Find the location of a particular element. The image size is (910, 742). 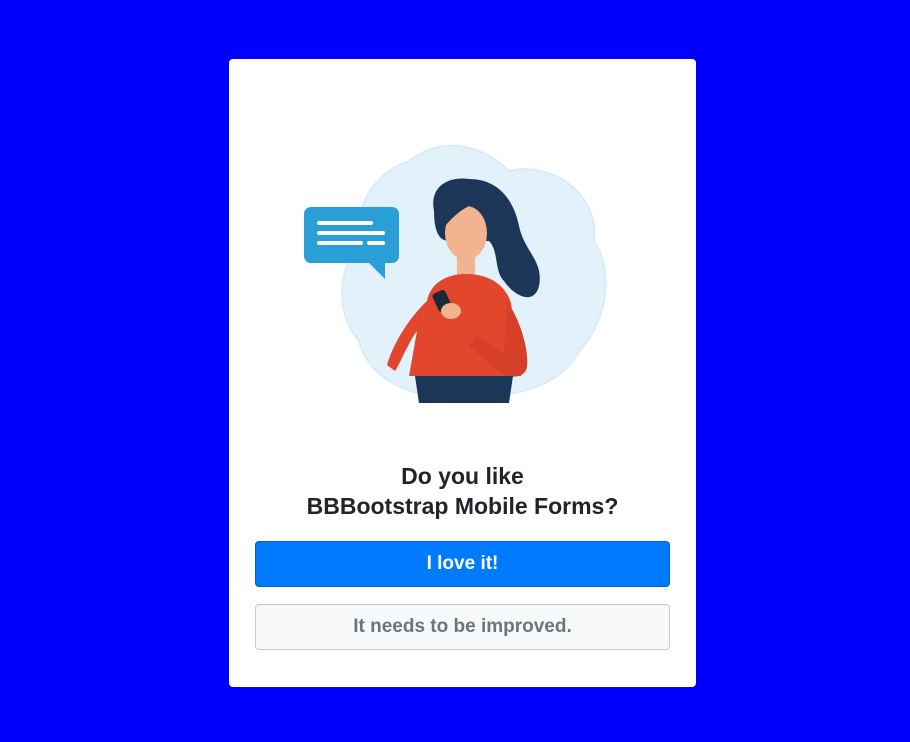

woman-with-phone-illustration-icon is located at coordinates (455, 273).